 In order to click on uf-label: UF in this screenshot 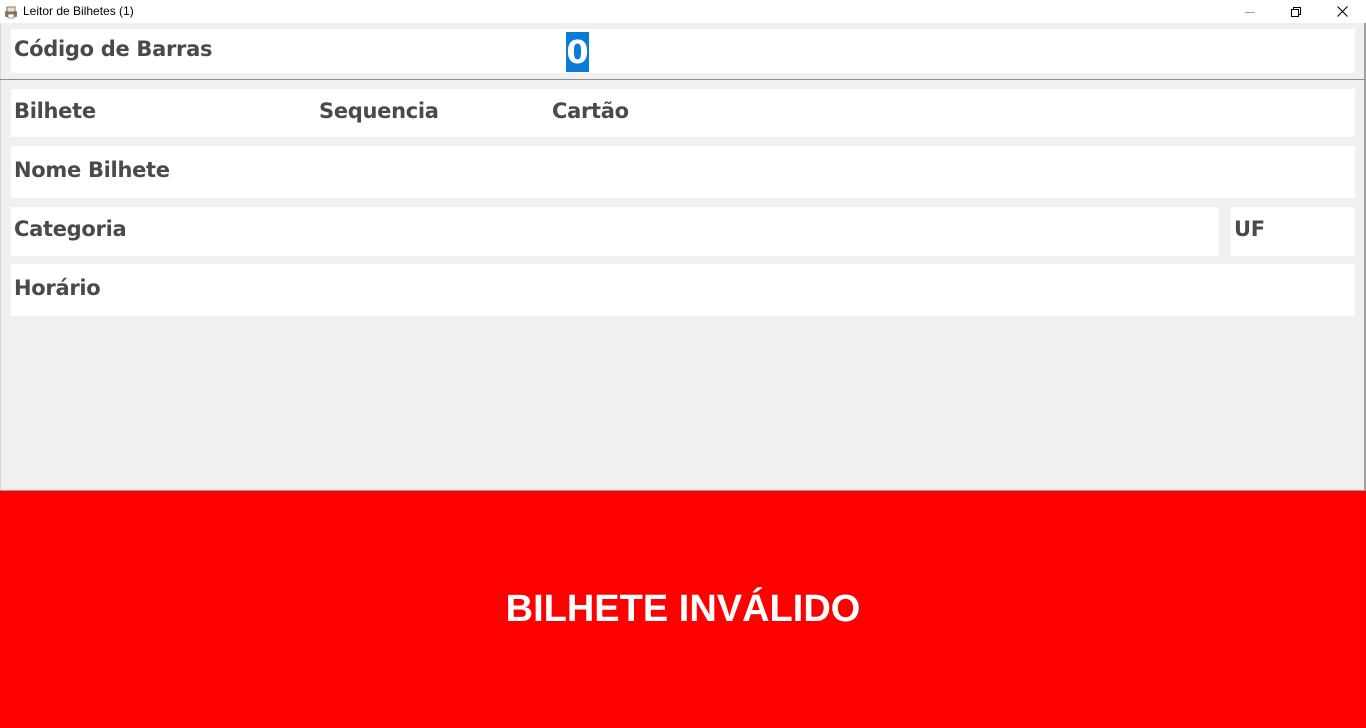, I will do `click(1249, 229)`.